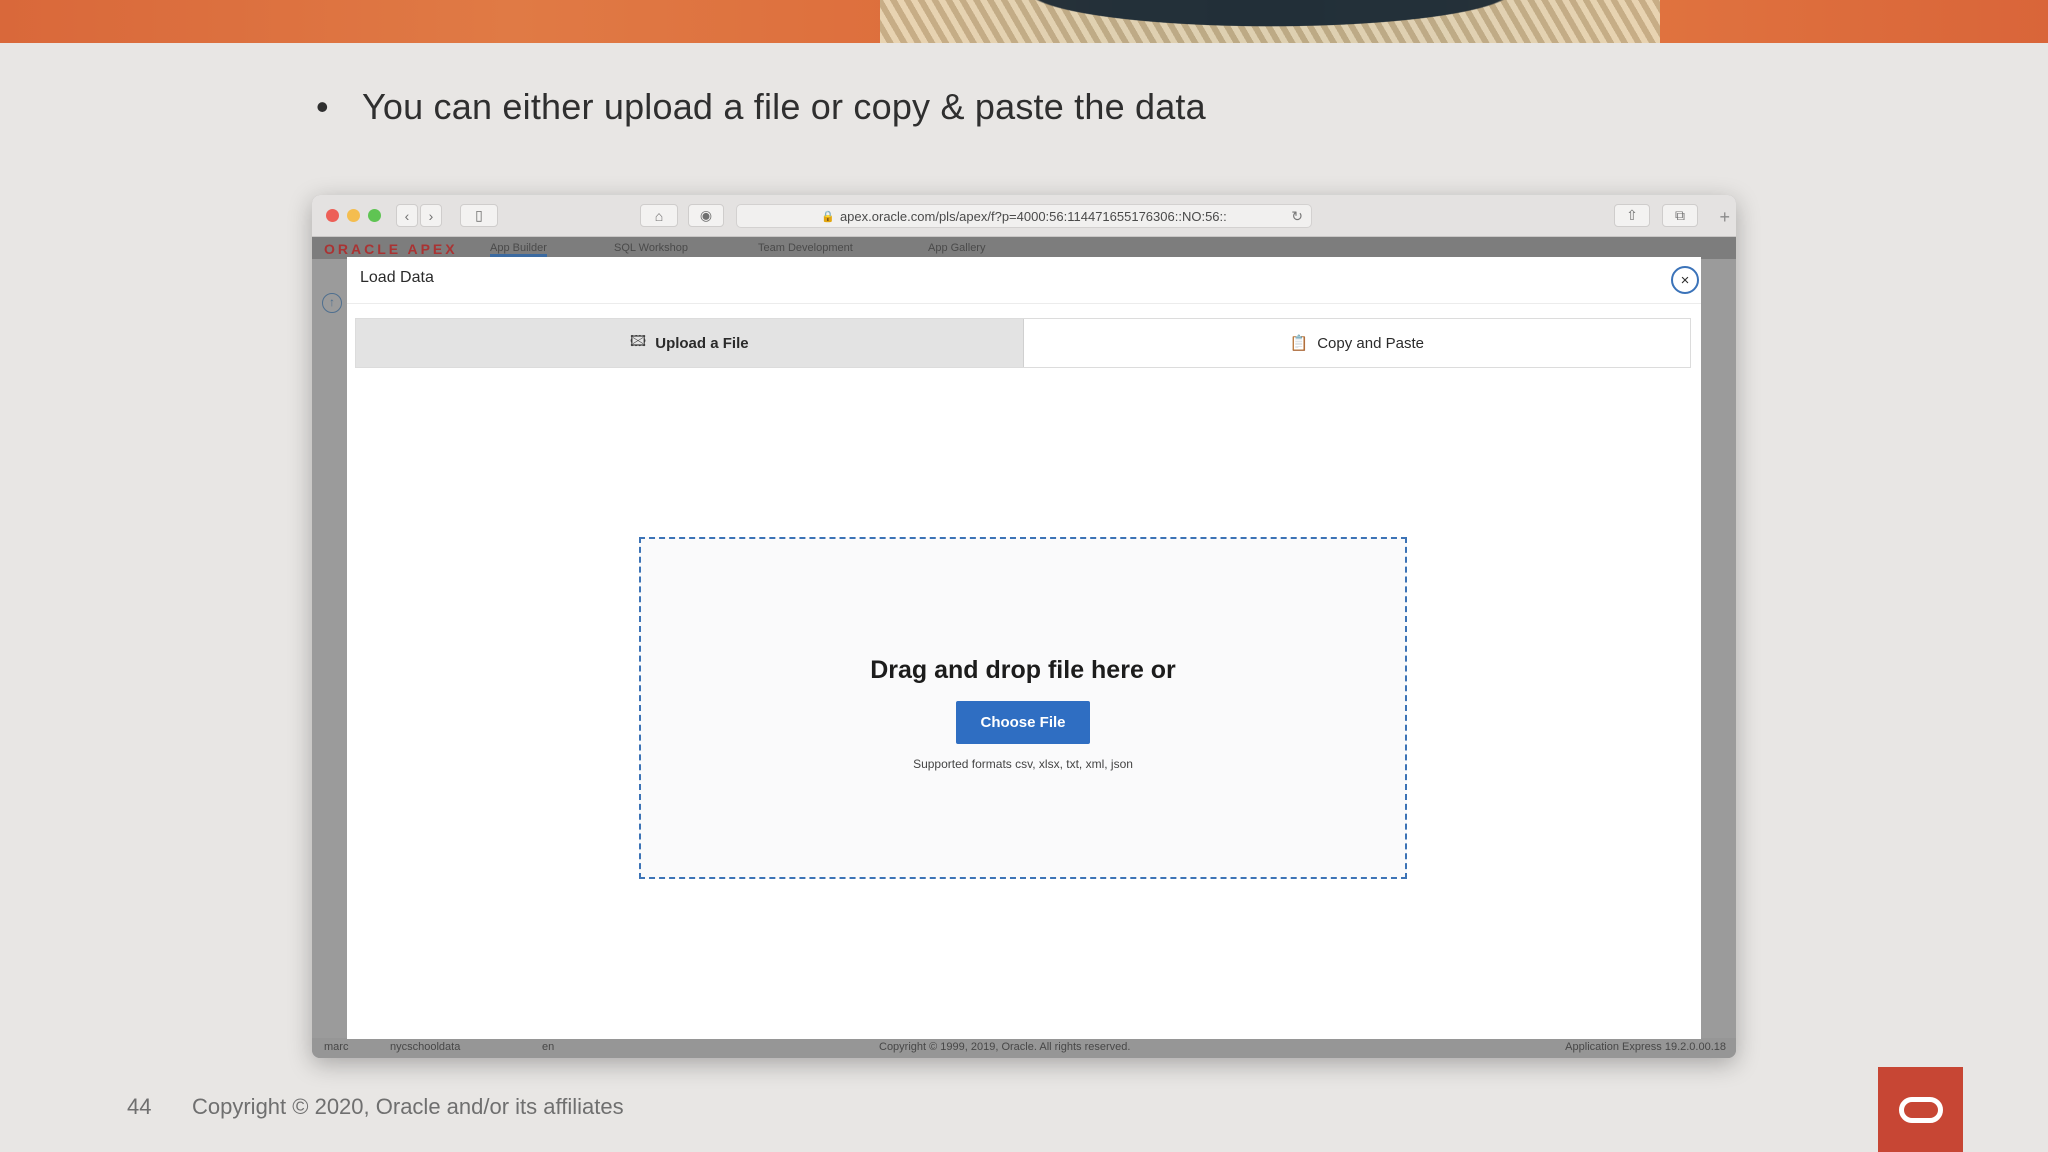 This screenshot has height=1152, width=2048. I want to click on image-upload-icon: 🖾, so click(638, 341).